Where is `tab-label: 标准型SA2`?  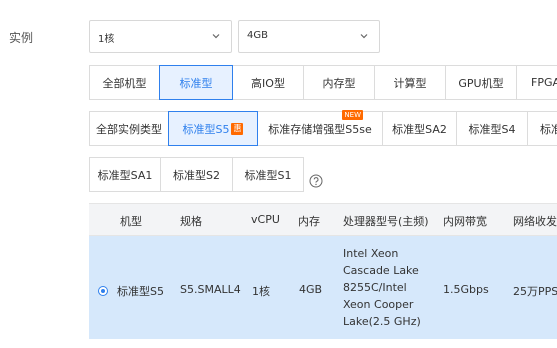 tab-label: 标准型SA2 is located at coordinates (419, 129).